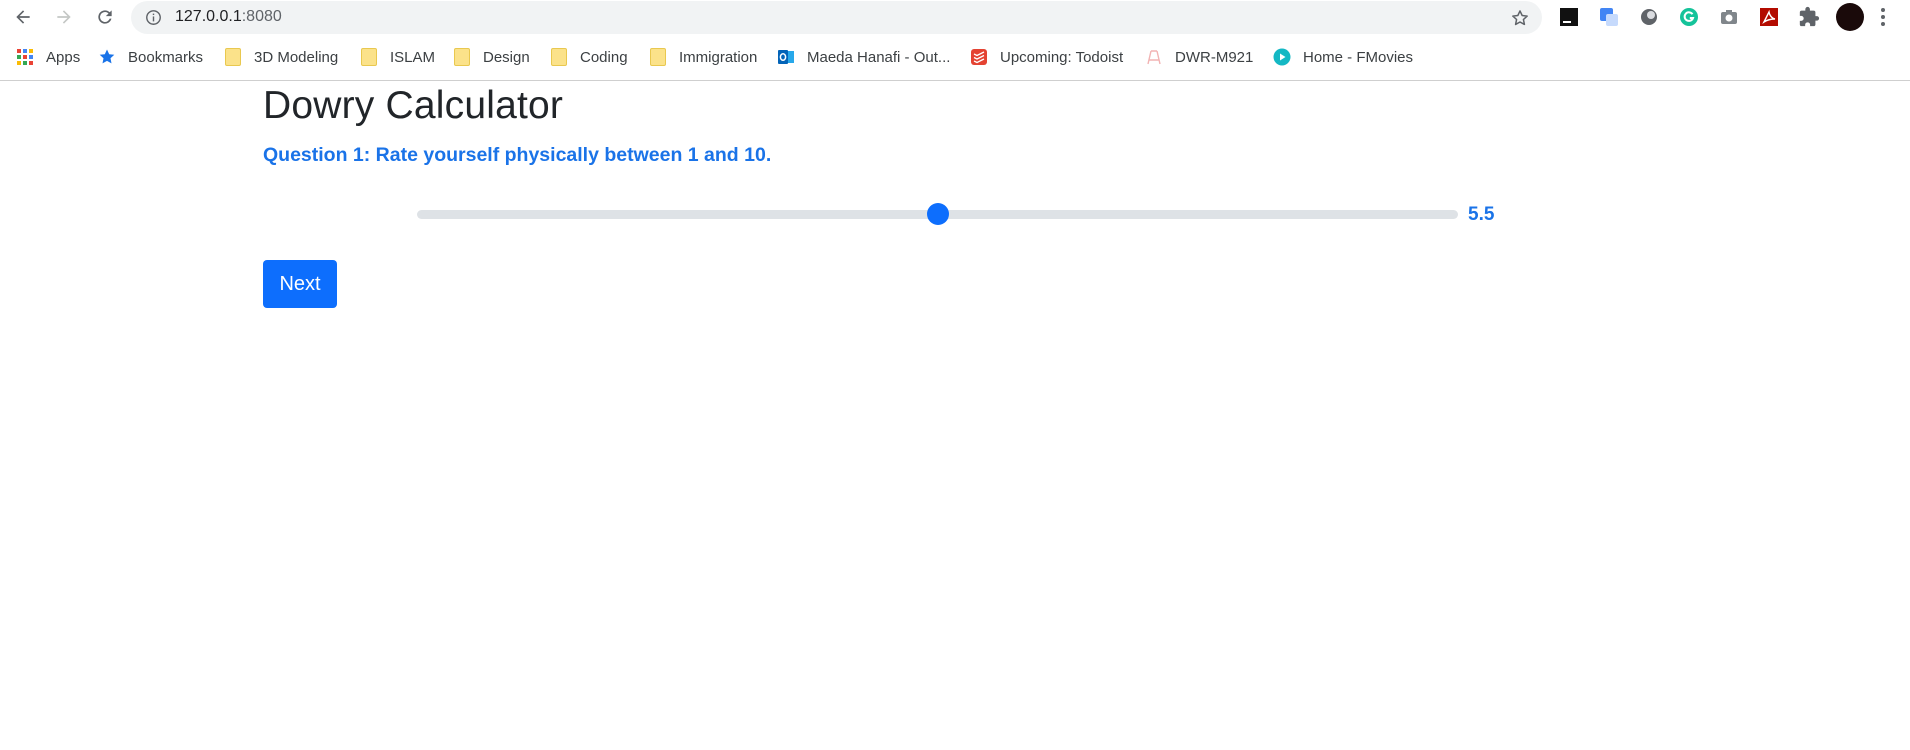 Image resolution: width=1910 pixels, height=750 pixels. I want to click on bookmark-todoist: Upcoming: Todoist, so click(1046, 57).